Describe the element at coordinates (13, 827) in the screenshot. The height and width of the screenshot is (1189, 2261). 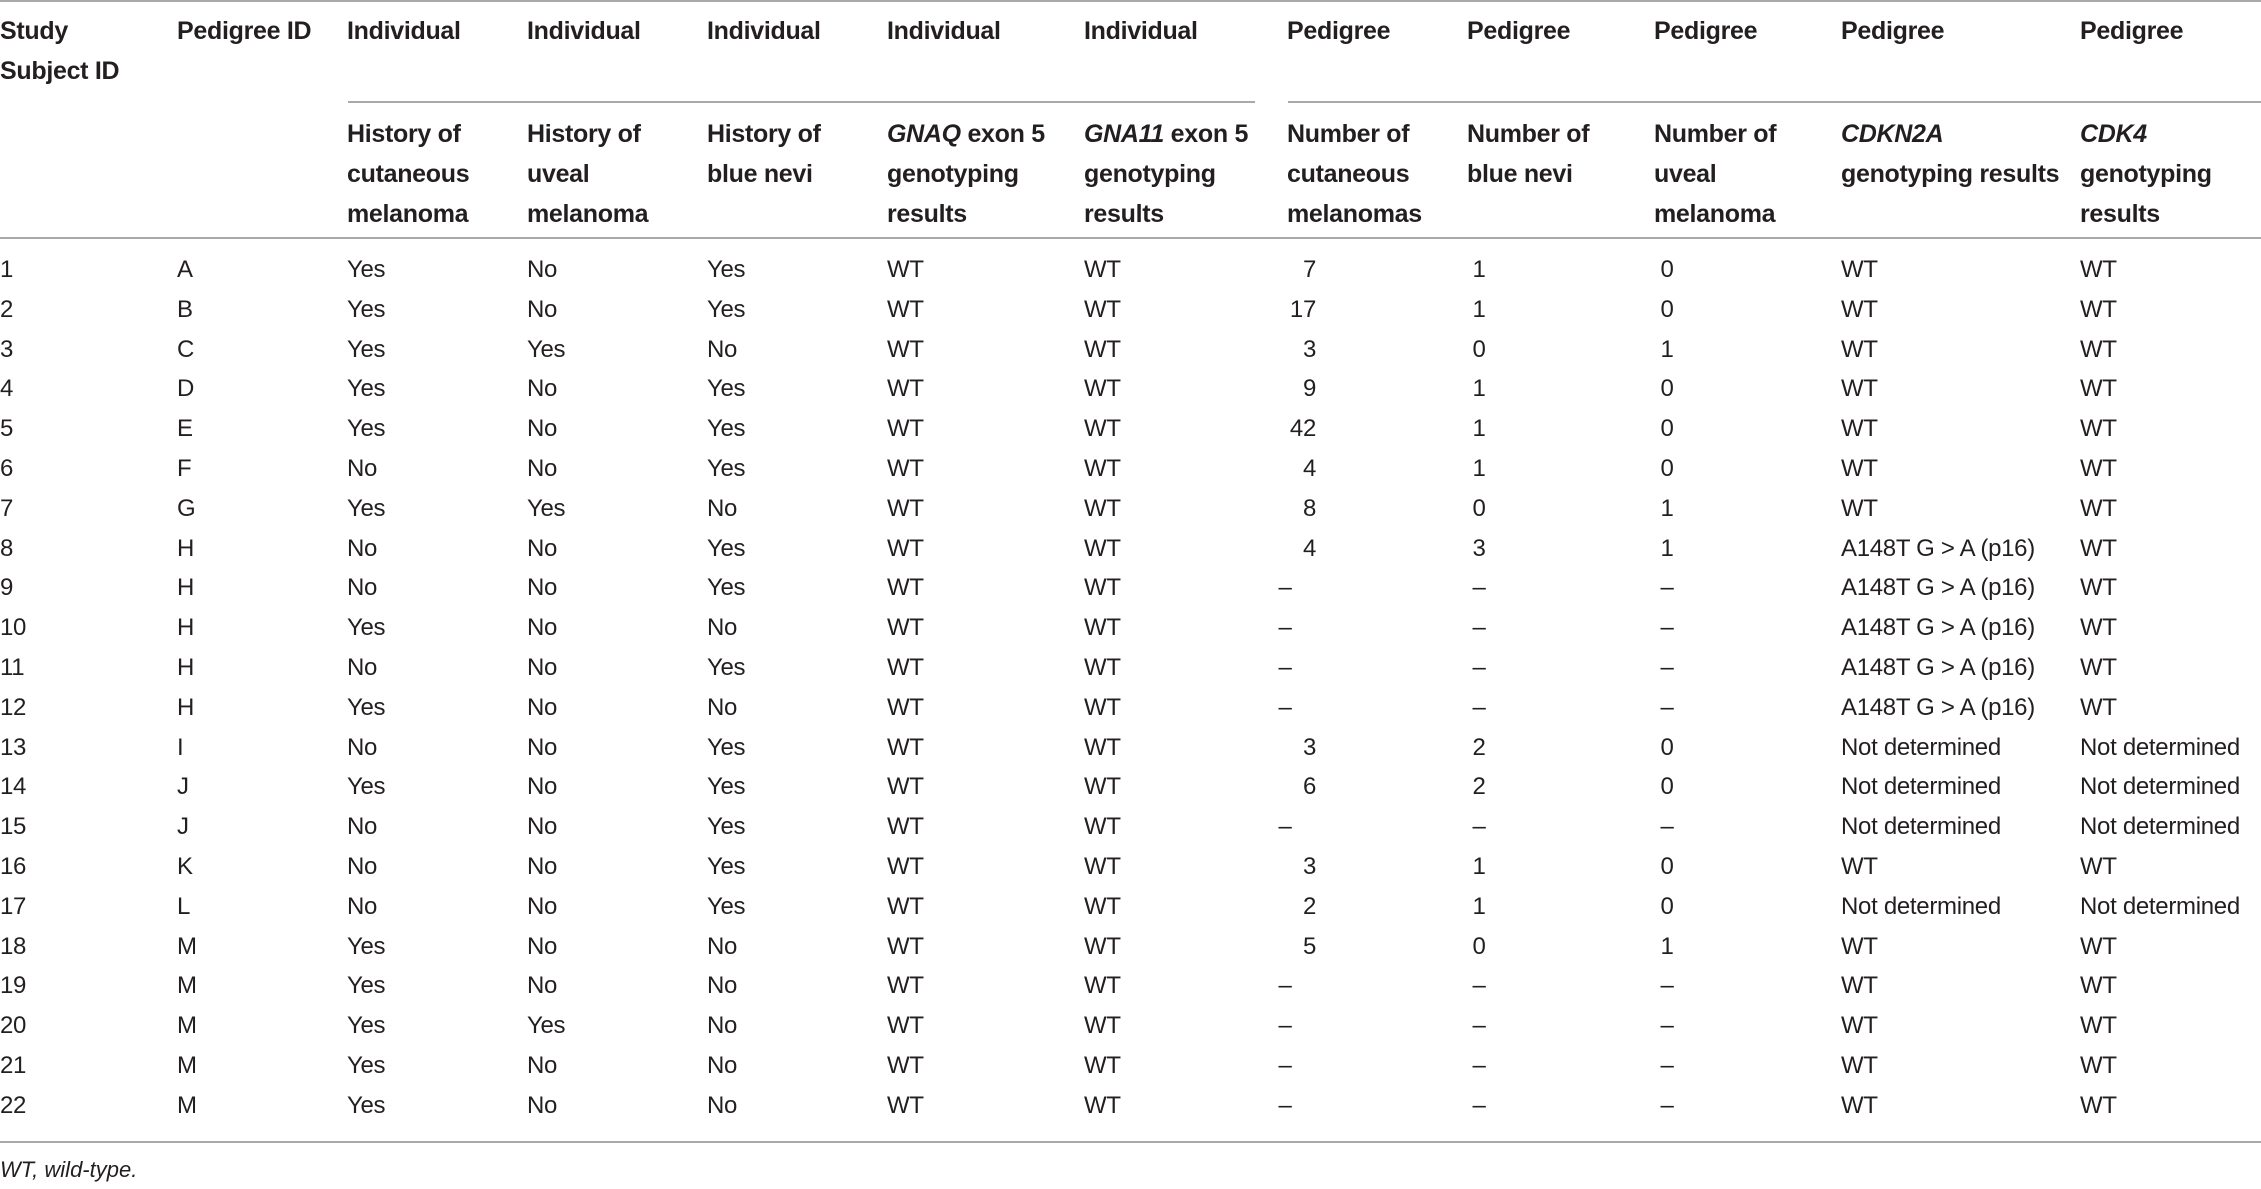
I see `cell-study-subject-id: 15` at that location.